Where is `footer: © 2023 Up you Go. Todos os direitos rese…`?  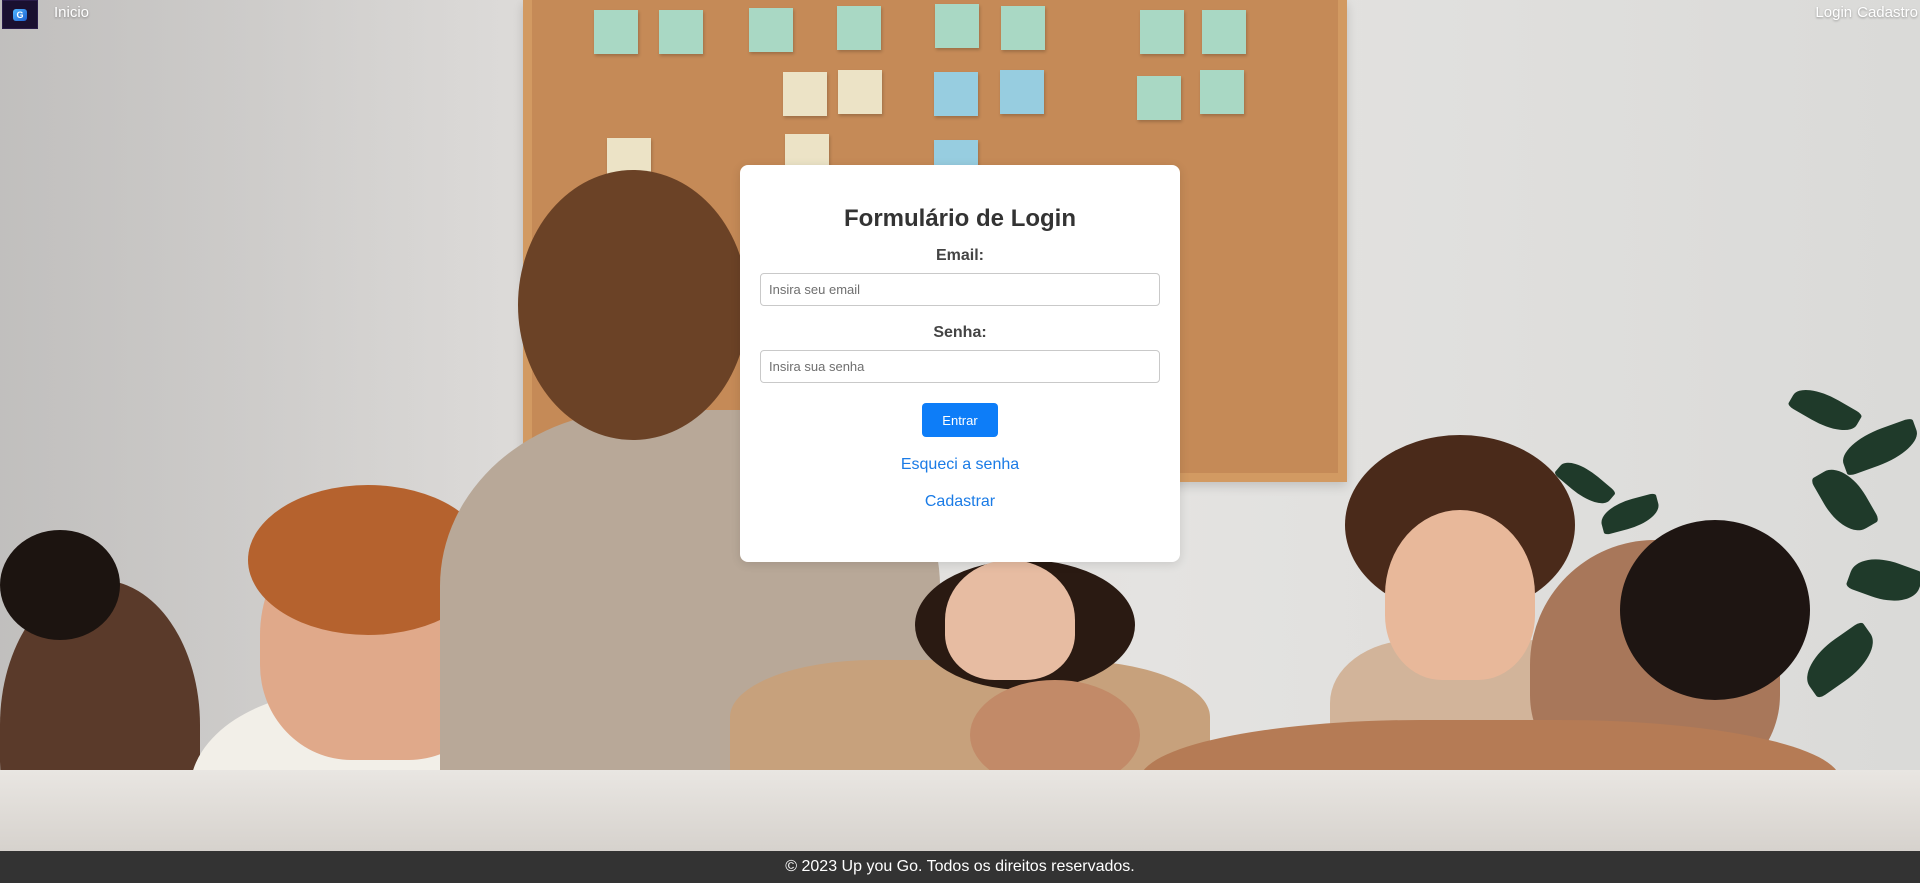 footer: © 2023 Up you Go. Todos os direitos rese… is located at coordinates (960, 867).